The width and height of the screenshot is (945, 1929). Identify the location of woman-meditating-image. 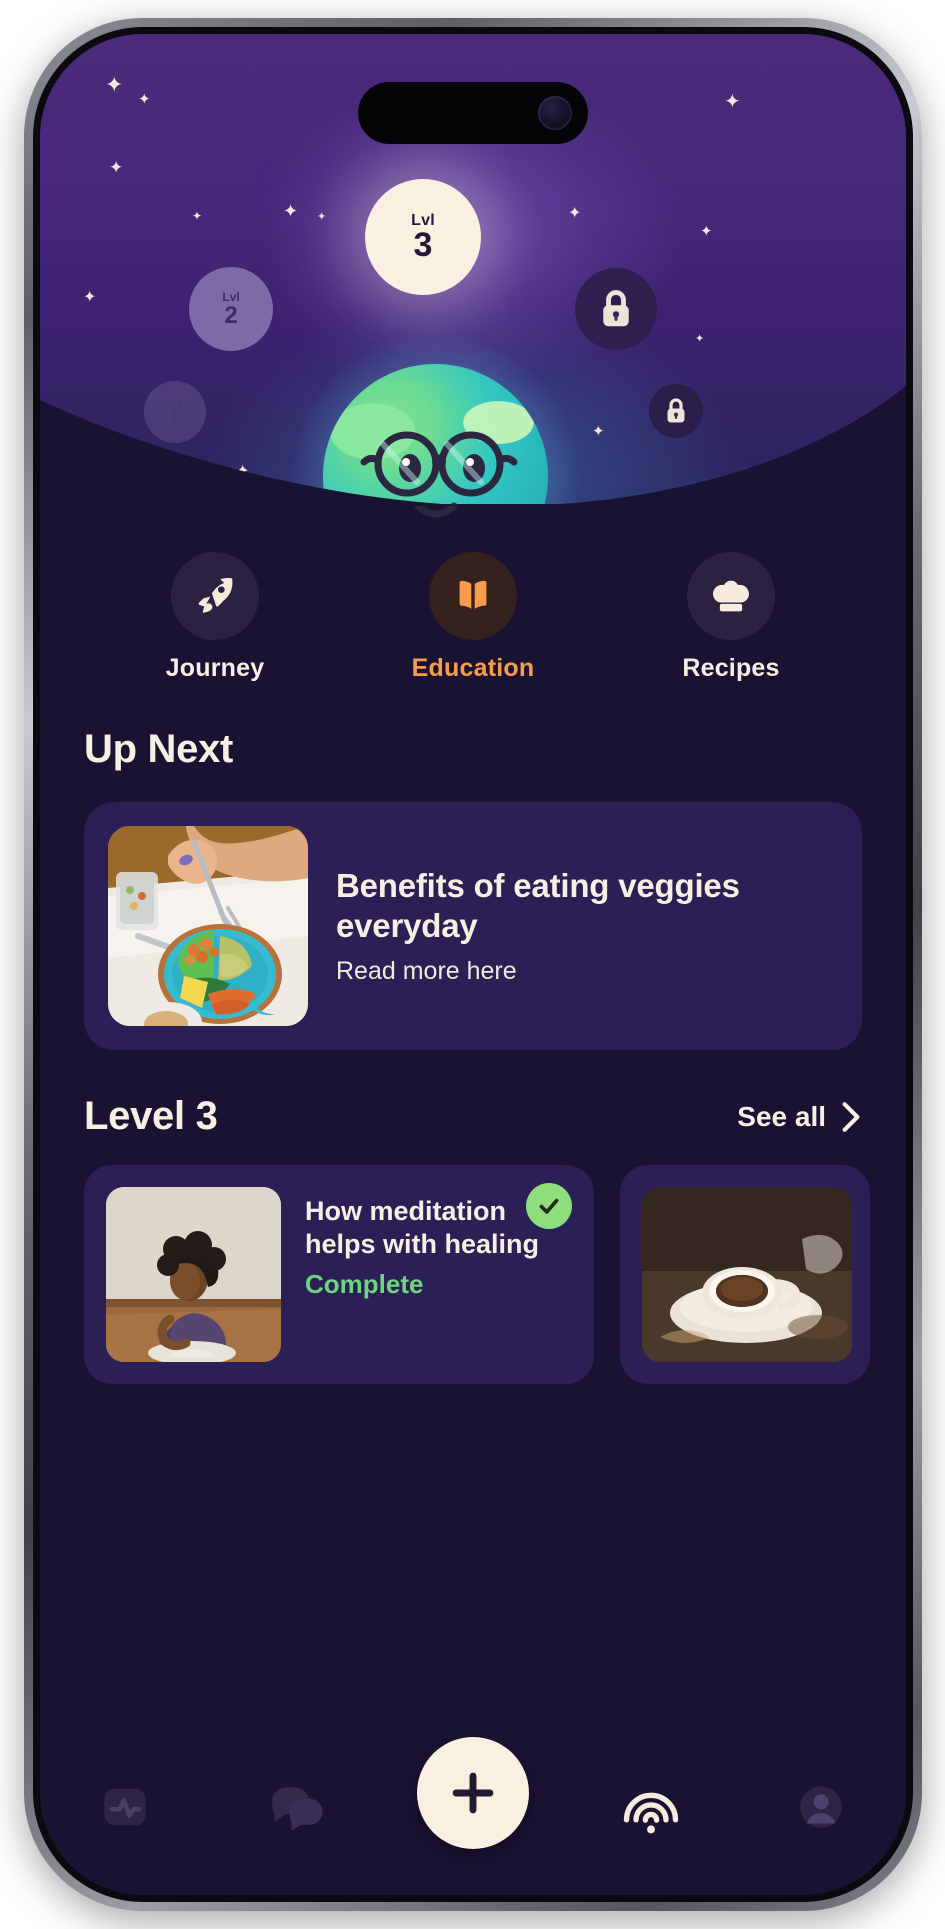
(193, 1274).